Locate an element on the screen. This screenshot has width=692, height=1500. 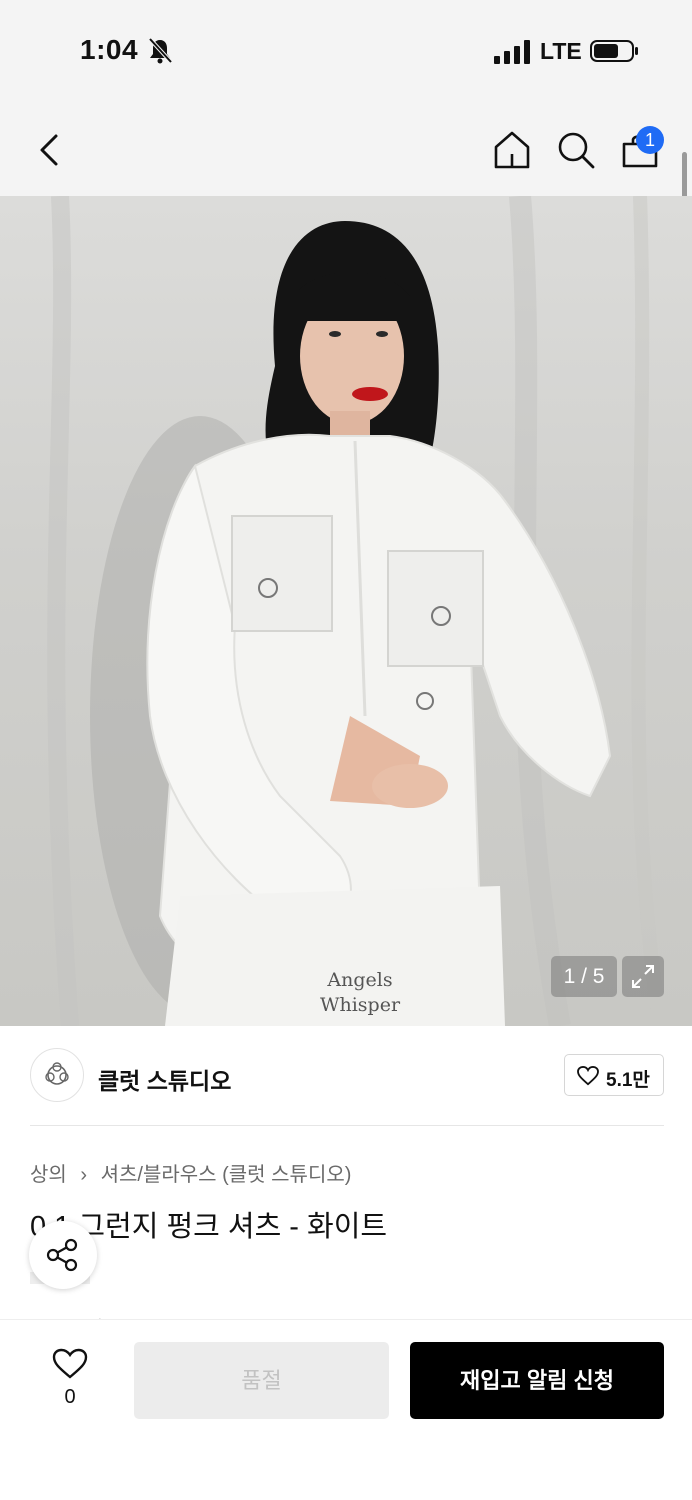
expand-button is located at coordinates (643, 976).